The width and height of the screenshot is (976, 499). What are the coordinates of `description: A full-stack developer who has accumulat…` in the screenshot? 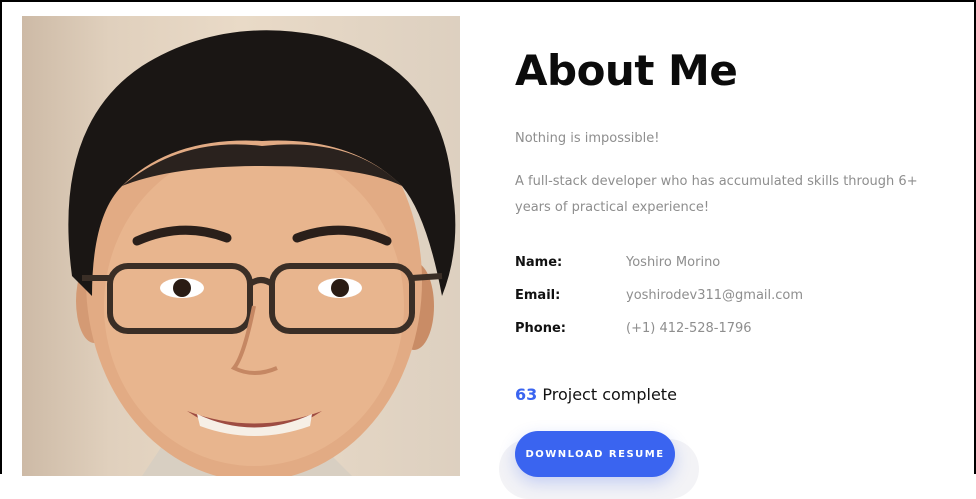 It's located at (716, 194).